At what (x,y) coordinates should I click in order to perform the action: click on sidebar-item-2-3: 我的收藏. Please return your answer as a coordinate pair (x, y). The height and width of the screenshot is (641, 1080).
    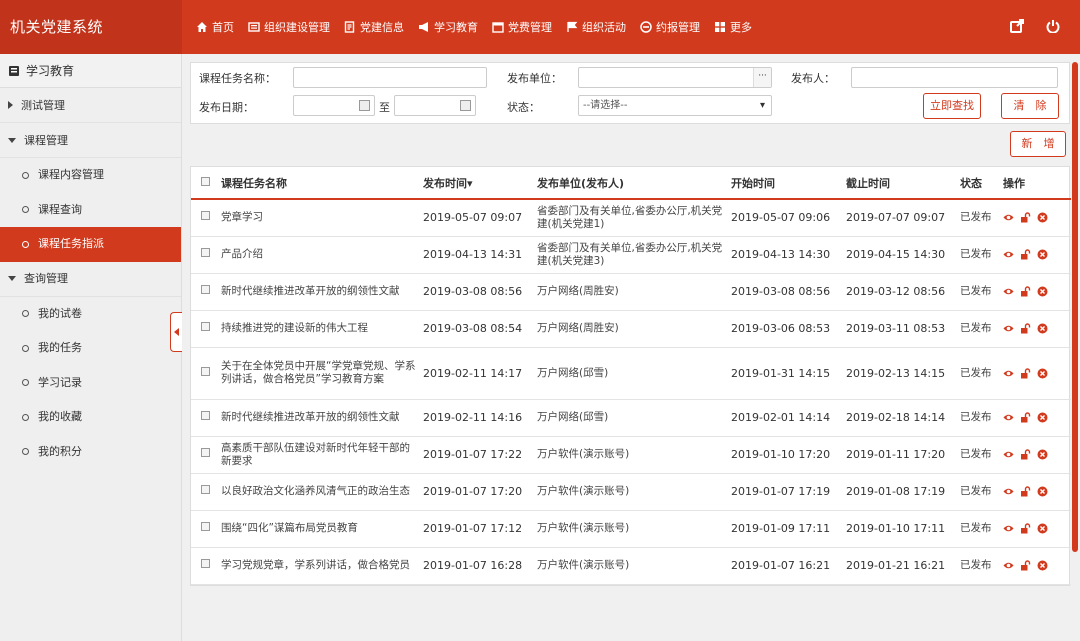
    Looking at the image, I should click on (90, 417).